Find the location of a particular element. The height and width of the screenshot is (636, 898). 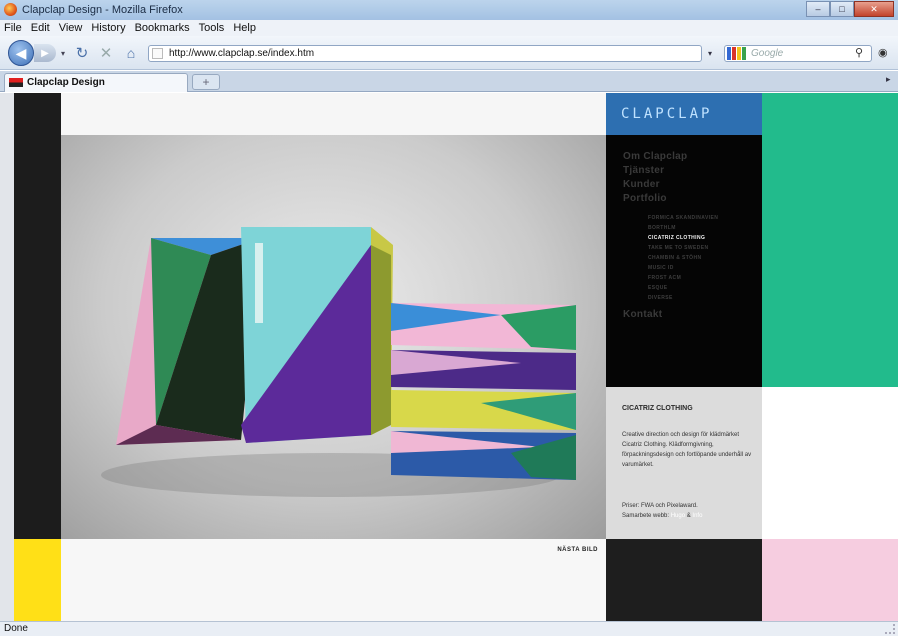

menu-history: History is located at coordinates (108, 28).